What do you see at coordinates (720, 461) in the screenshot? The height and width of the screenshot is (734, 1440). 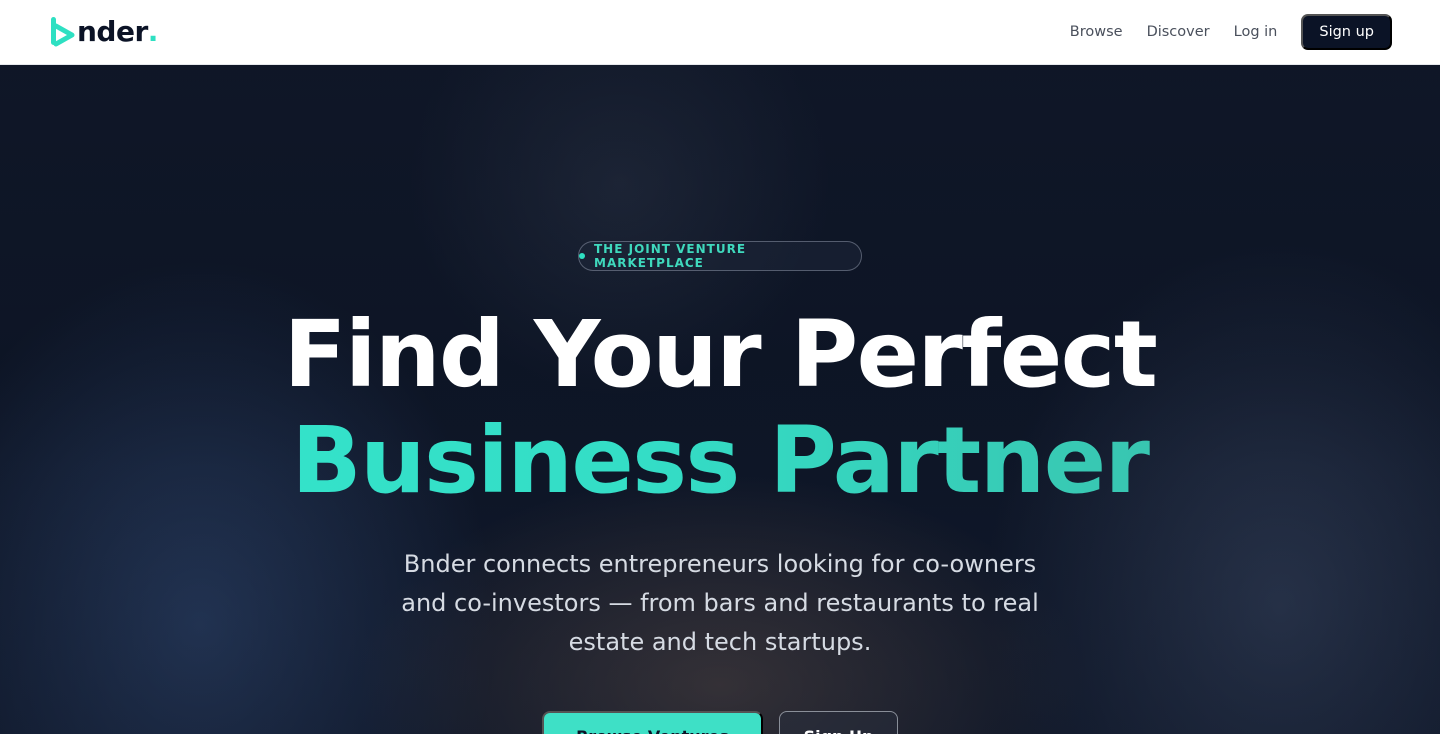 I see `headline-line-2: Business Partner` at bounding box center [720, 461].